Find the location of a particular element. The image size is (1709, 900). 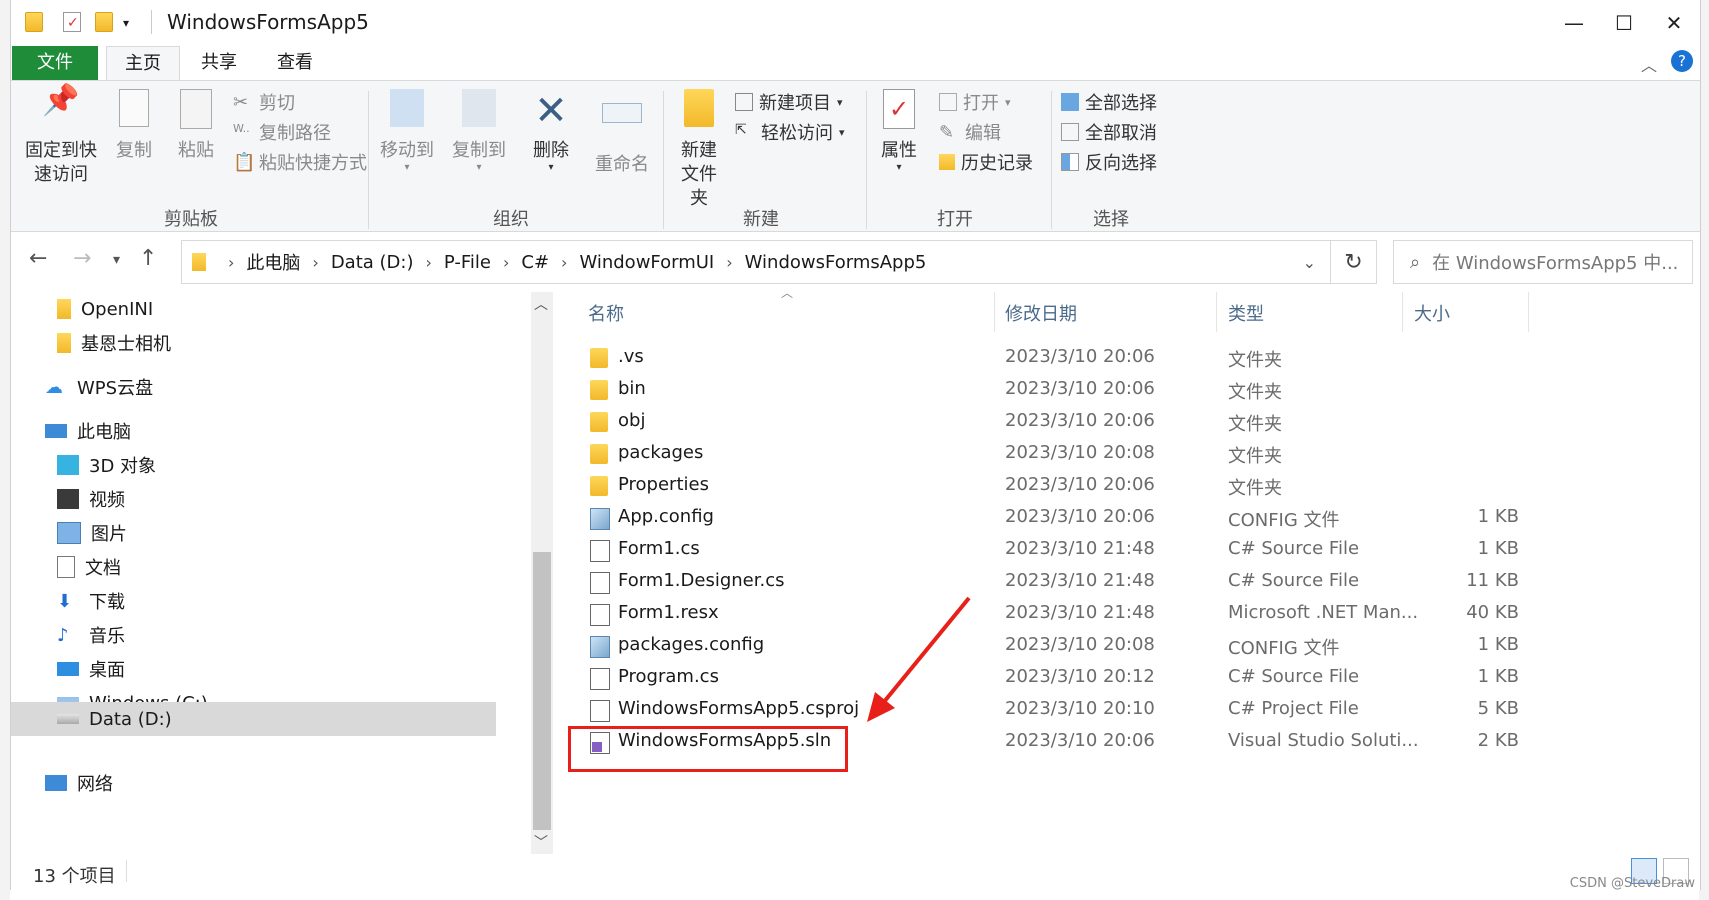

file-row: Properties 2023/3/10 20:06 文件夹 is located at coordinates (1131, 486).